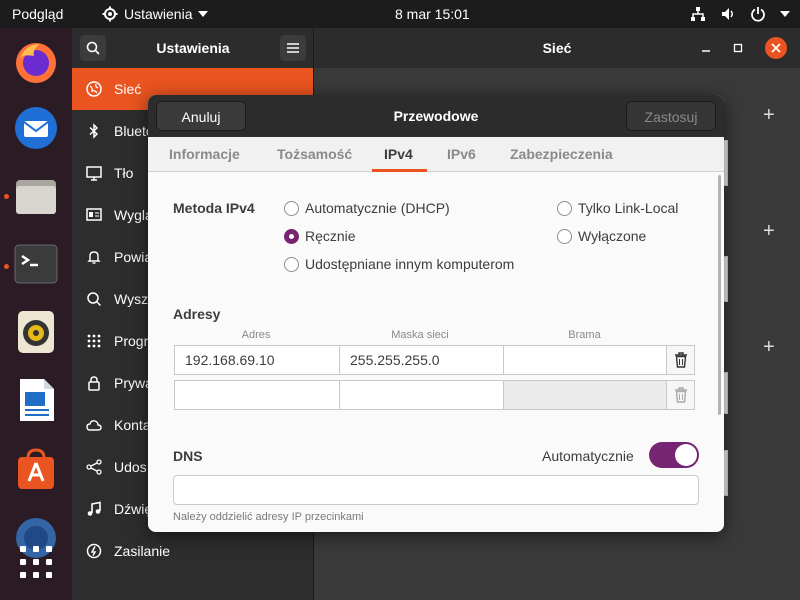  I want to click on maximize-icon, so click(738, 48).